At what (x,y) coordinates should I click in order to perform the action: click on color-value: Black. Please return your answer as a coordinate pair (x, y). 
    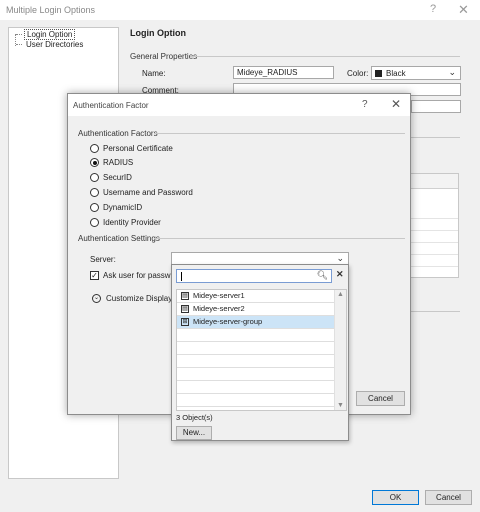
    Looking at the image, I should click on (396, 73).